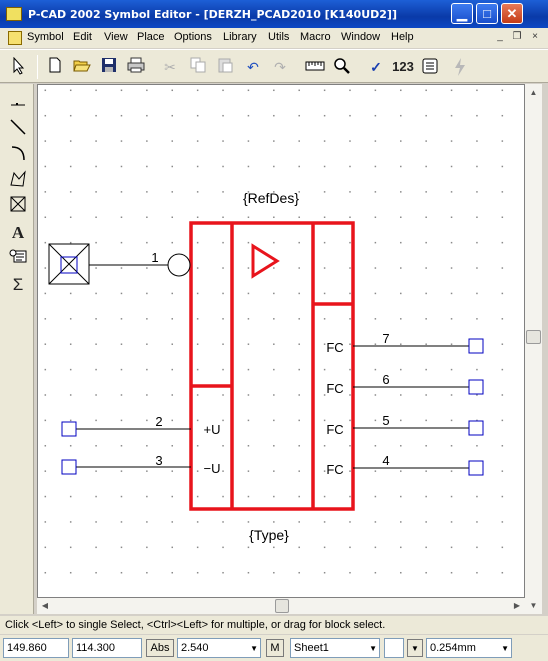  I want to click on m-toggle-button: M, so click(275, 648).